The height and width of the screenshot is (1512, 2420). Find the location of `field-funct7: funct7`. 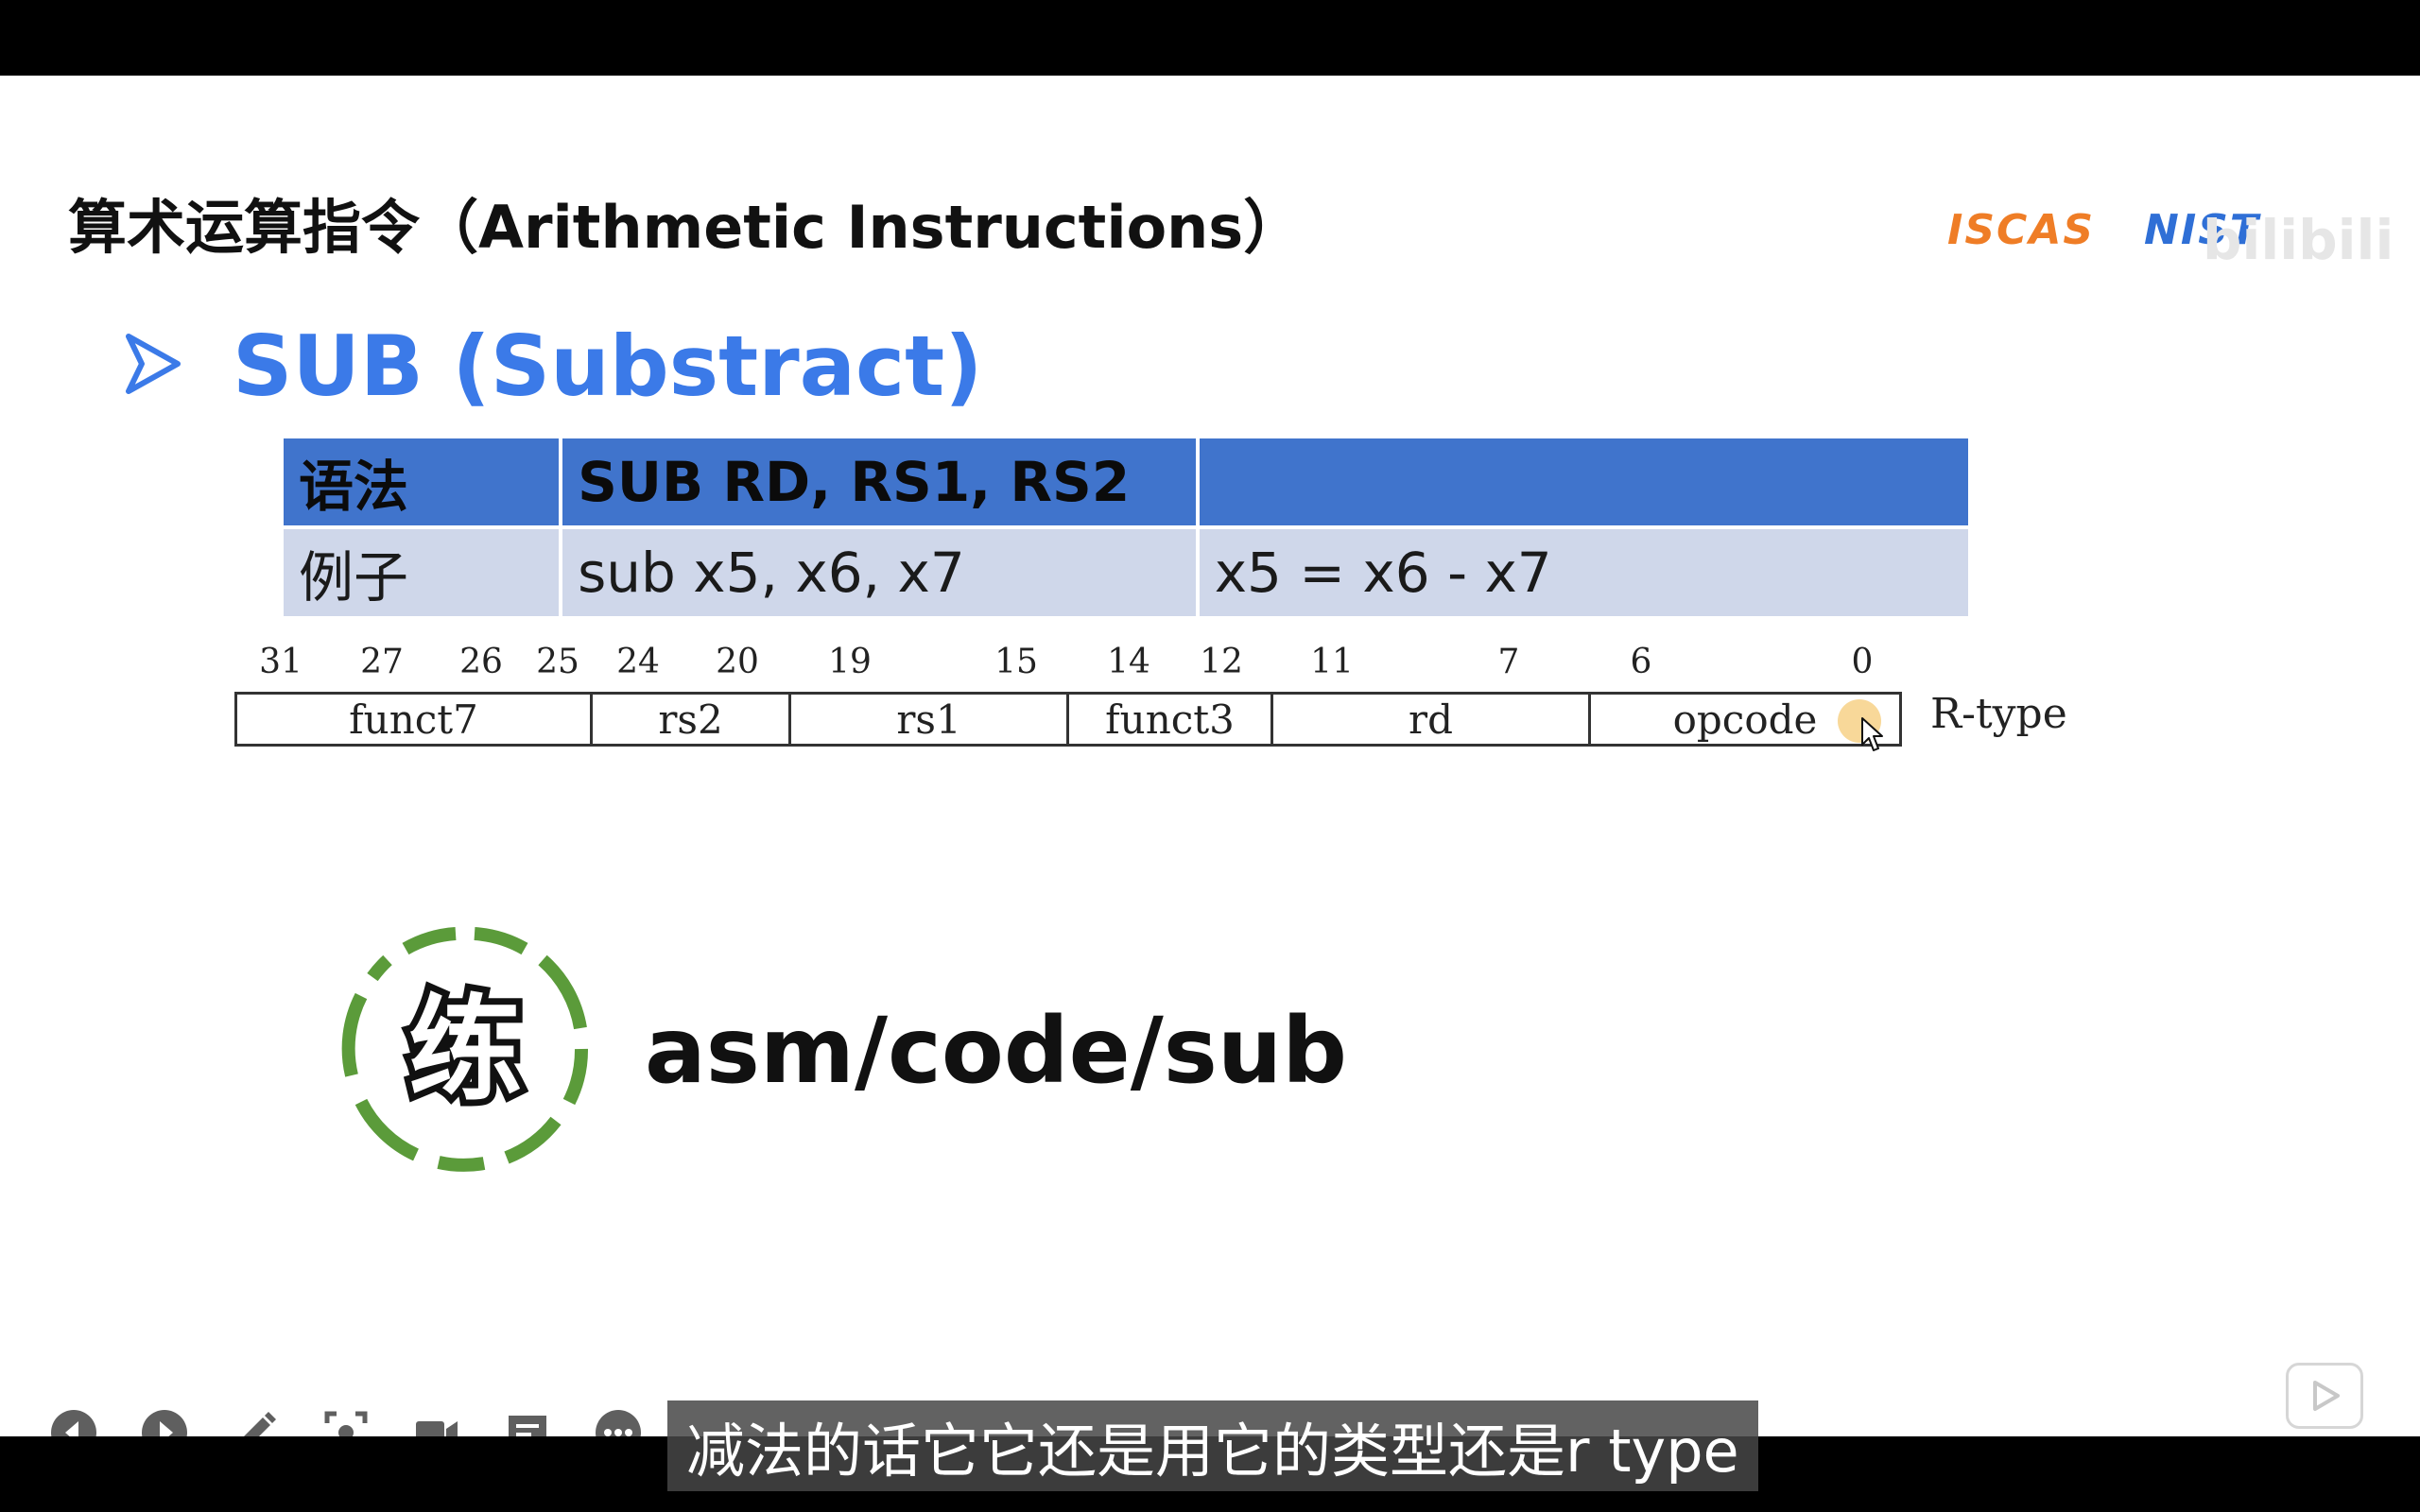

field-funct7: funct7 is located at coordinates (415, 719).